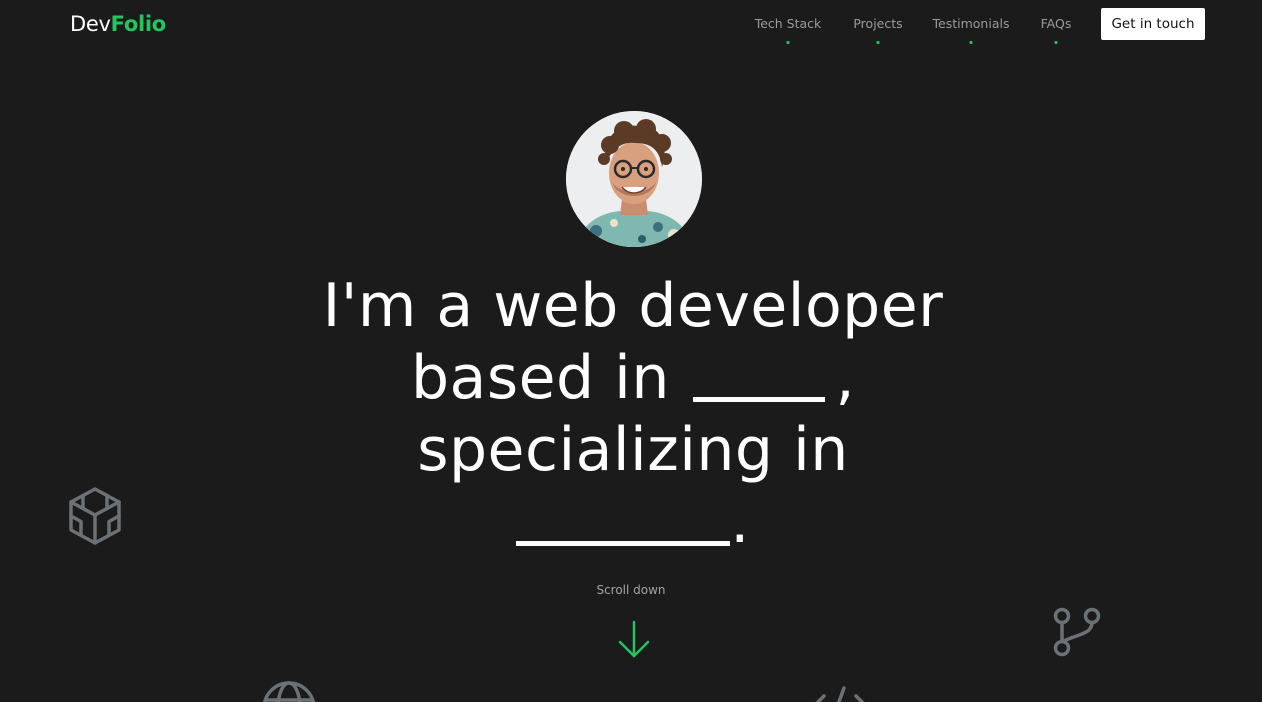  I want to click on nav-item-tech-stack: Tech Stack, so click(788, 23).